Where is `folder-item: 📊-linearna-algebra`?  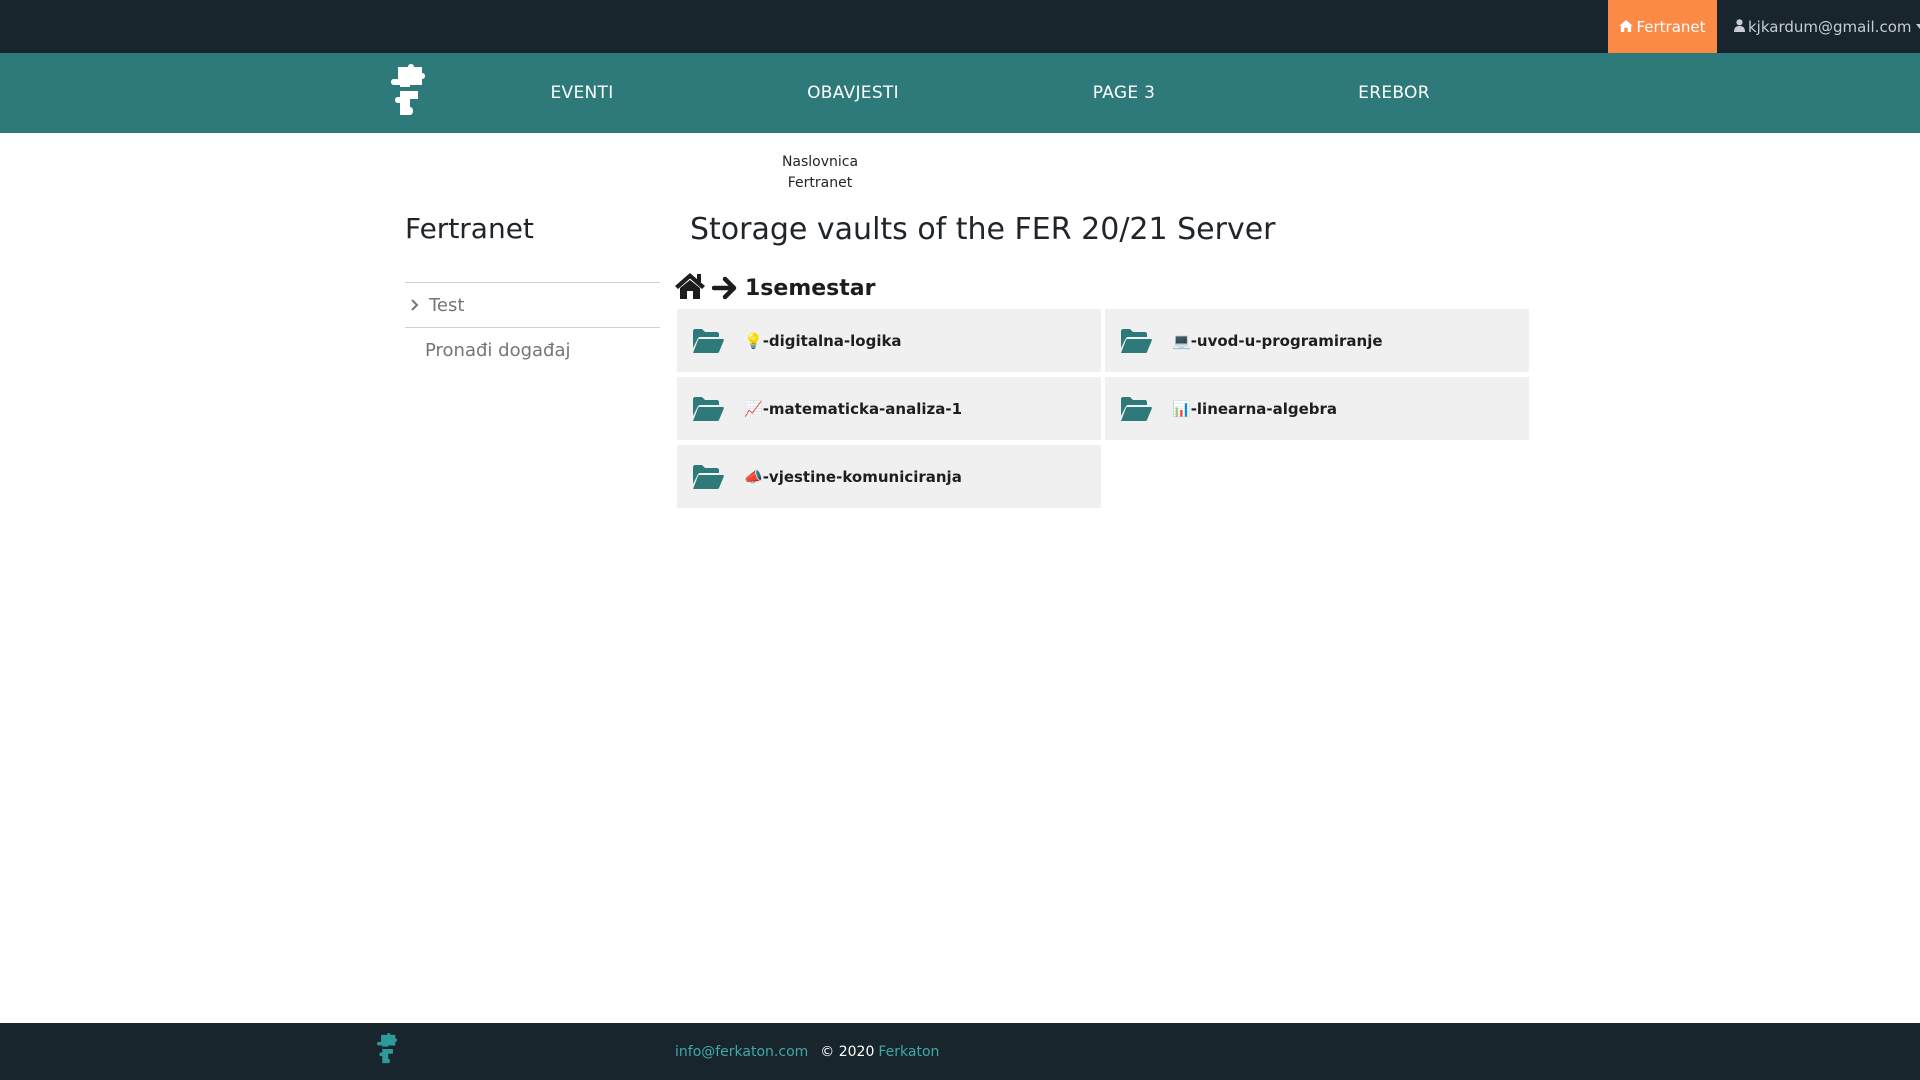 folder-item: 📊-linearna-algebra is located at coordinates (1317, 408).